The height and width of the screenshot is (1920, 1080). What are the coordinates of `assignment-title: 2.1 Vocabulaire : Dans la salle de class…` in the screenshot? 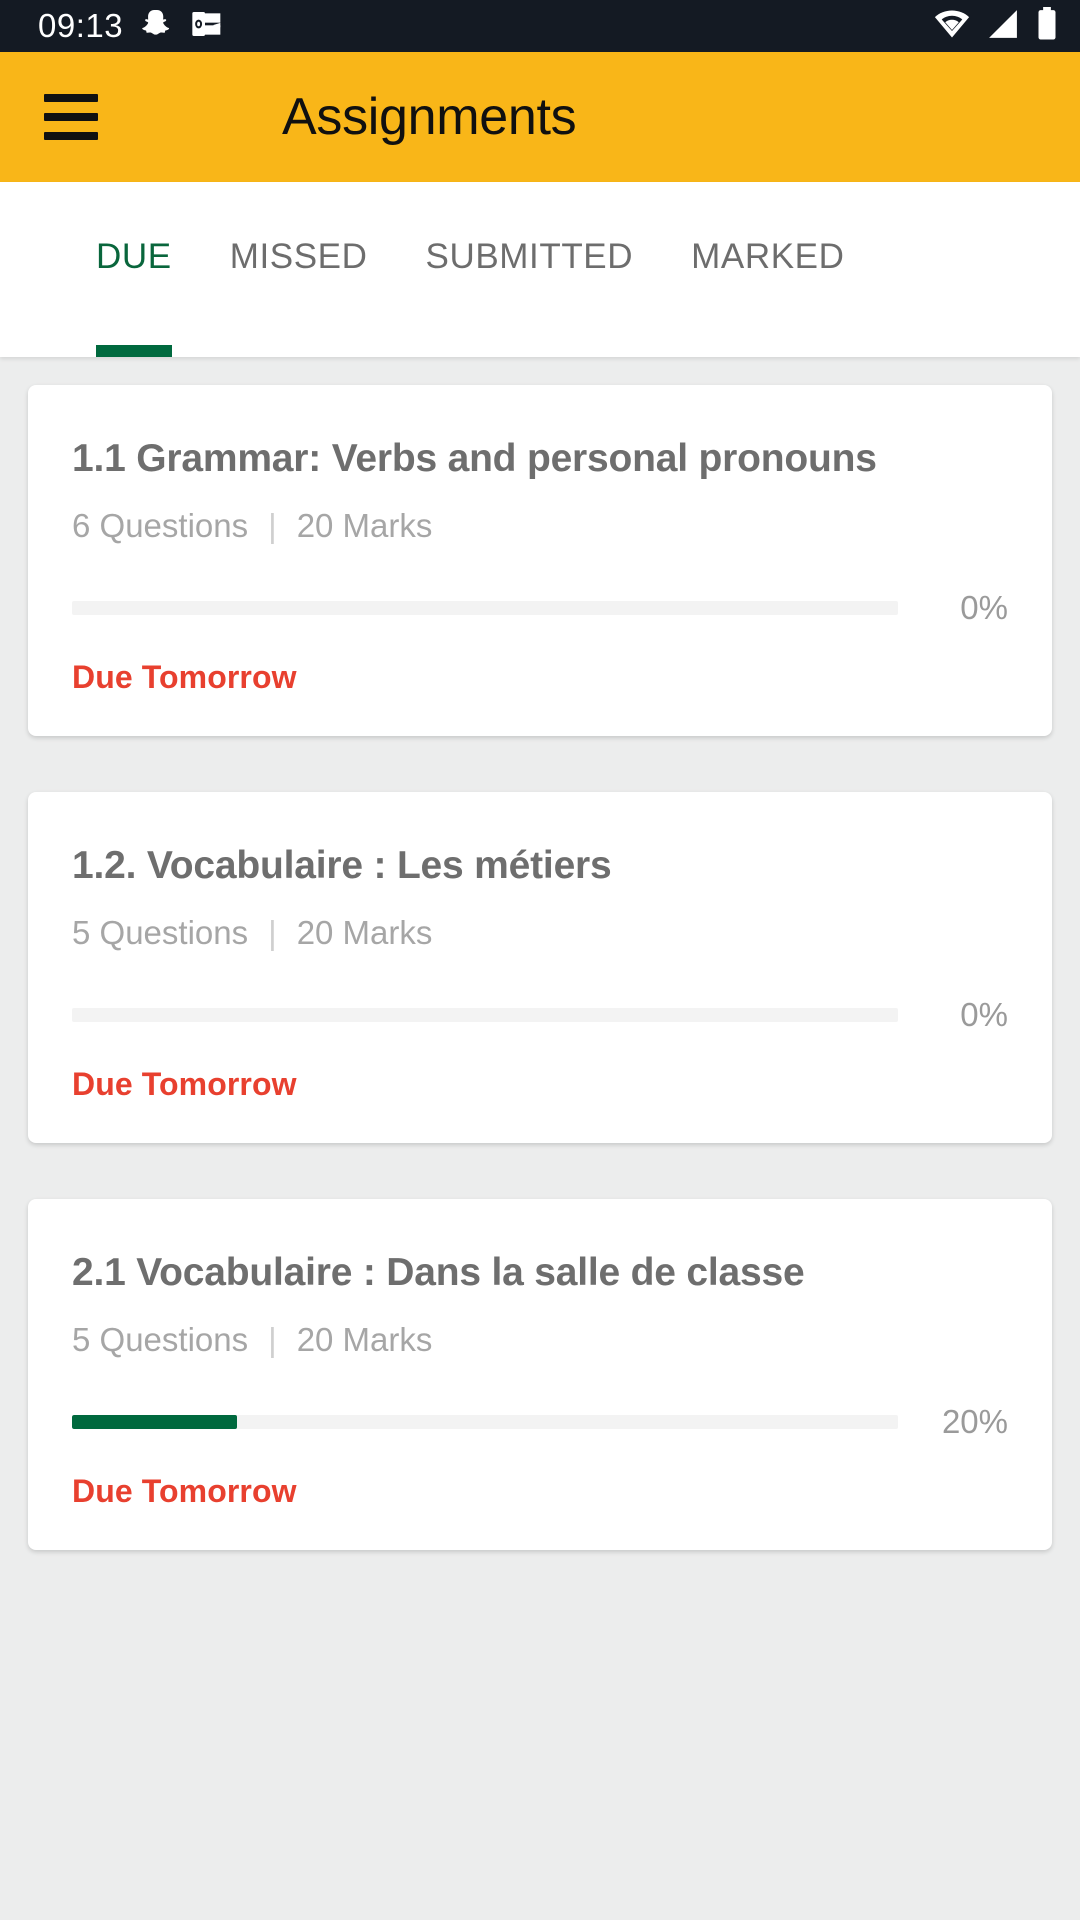 It's located at (438, 1272).